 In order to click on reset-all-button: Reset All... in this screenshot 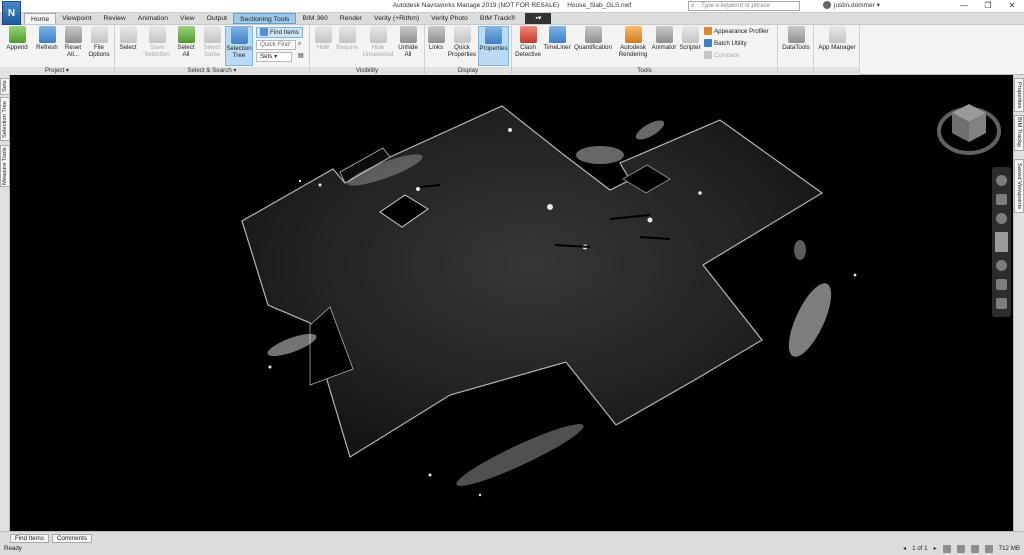, I will do `click(73, 42)`.